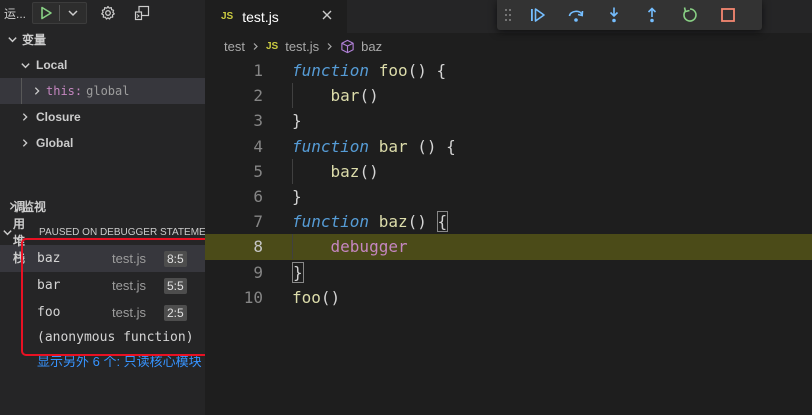 The width and height of the screenshot is (812, 415). I want to click on breadcrumb-symbol: baz, so click(371, 46).